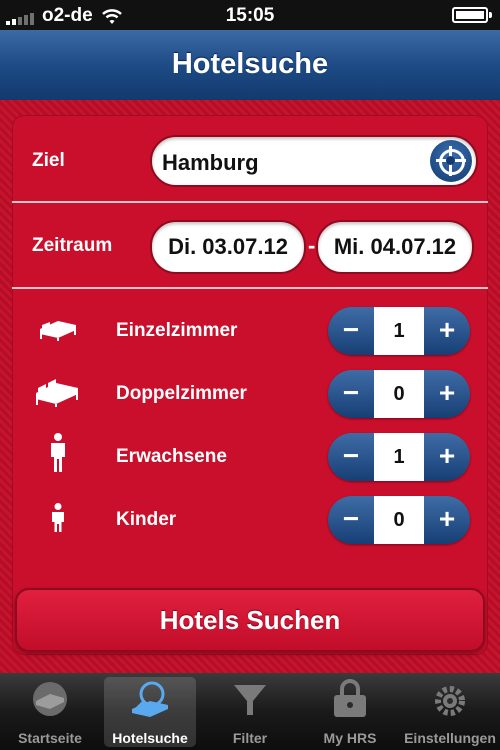 This screenshot has height=750, width=500. I want to click on status-bar: o2-de 15:05, so click(250, 15).